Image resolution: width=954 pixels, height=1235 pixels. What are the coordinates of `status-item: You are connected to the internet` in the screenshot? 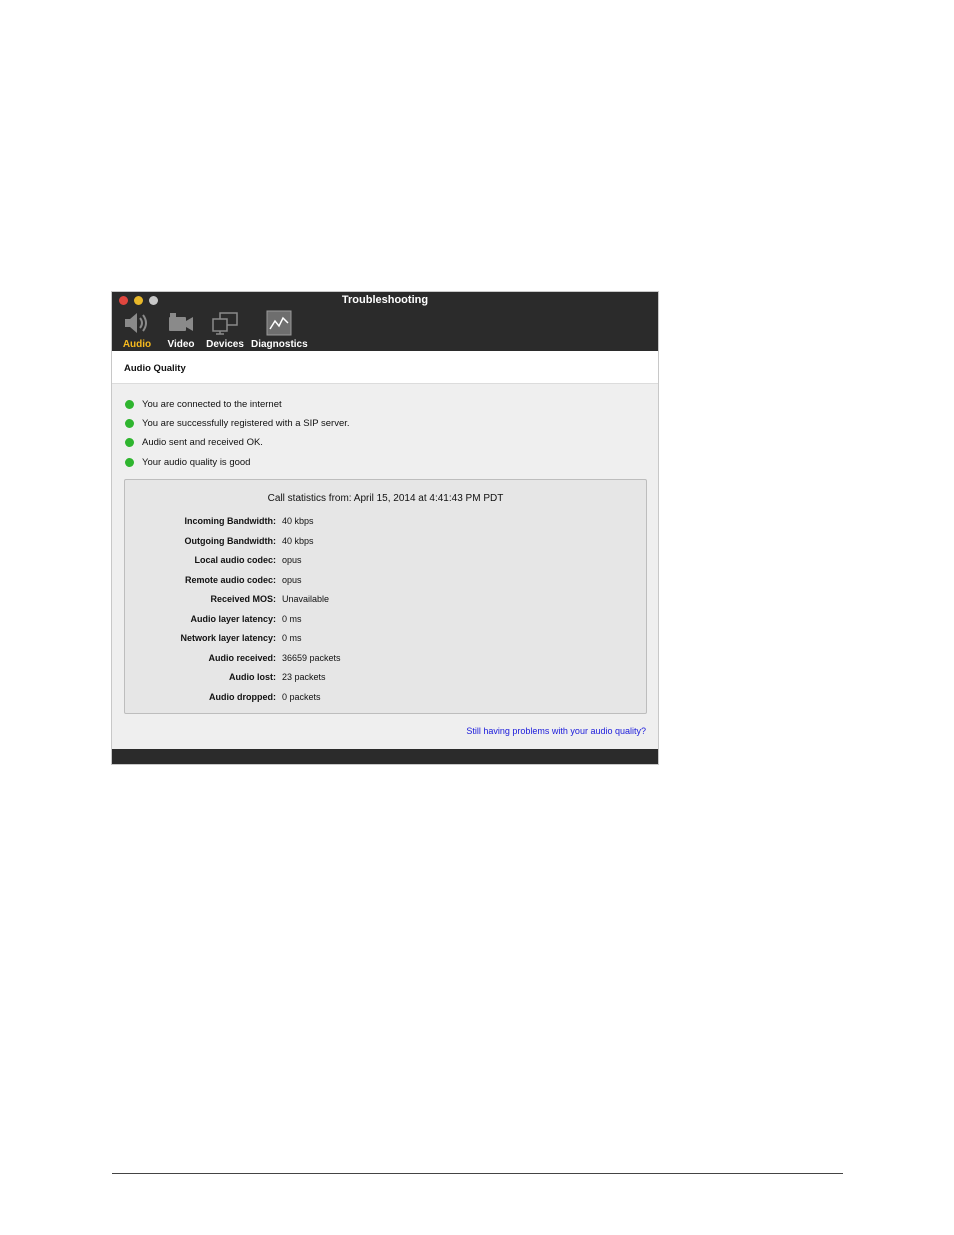 It's located at (385, 407).